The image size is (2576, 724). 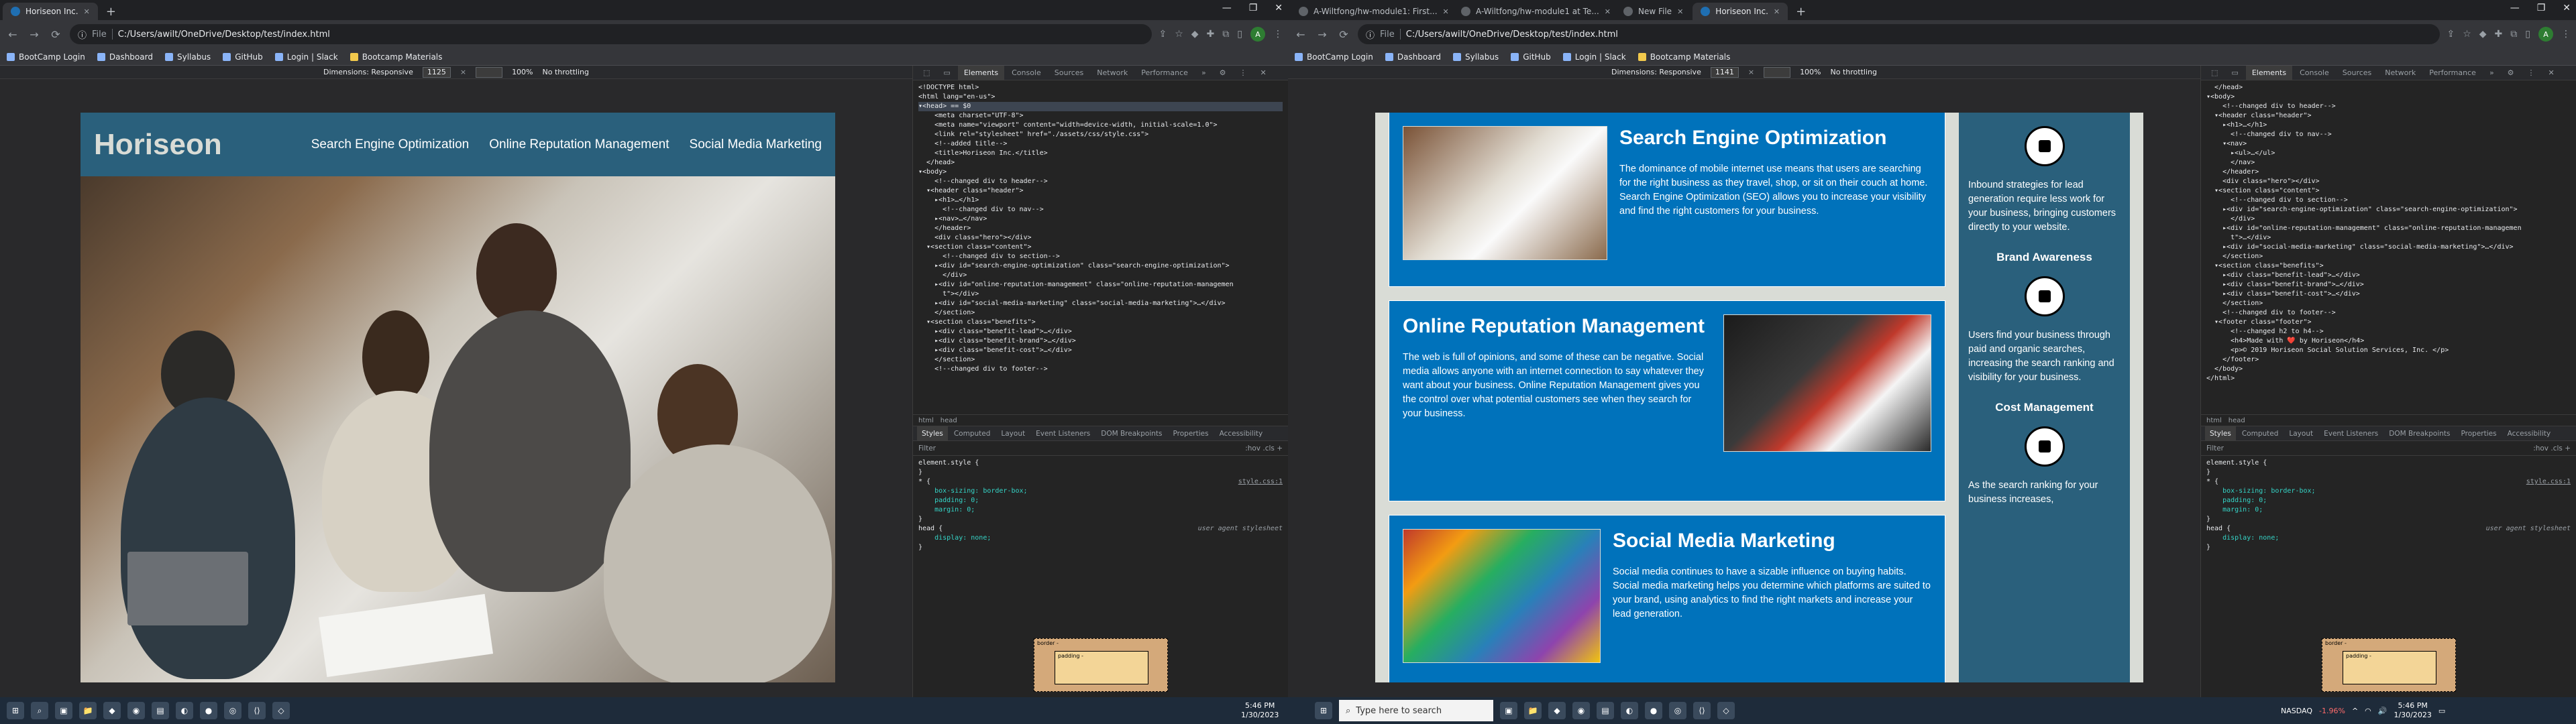 I want to click on task-view-icon: ▣, so click(x=1508, y=710).